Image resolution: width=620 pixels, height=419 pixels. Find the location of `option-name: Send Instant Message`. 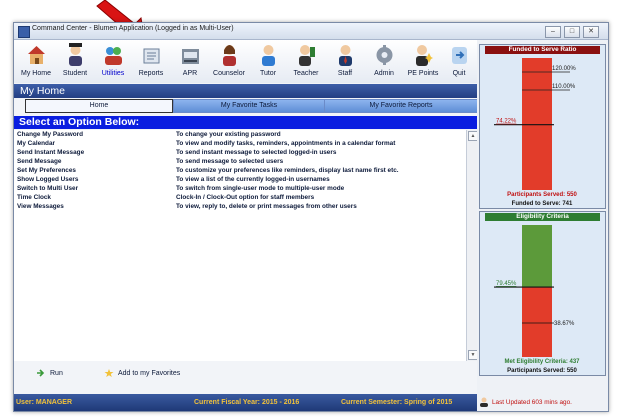

option-name: Send Instant Message is located at coordinates (51, 152).